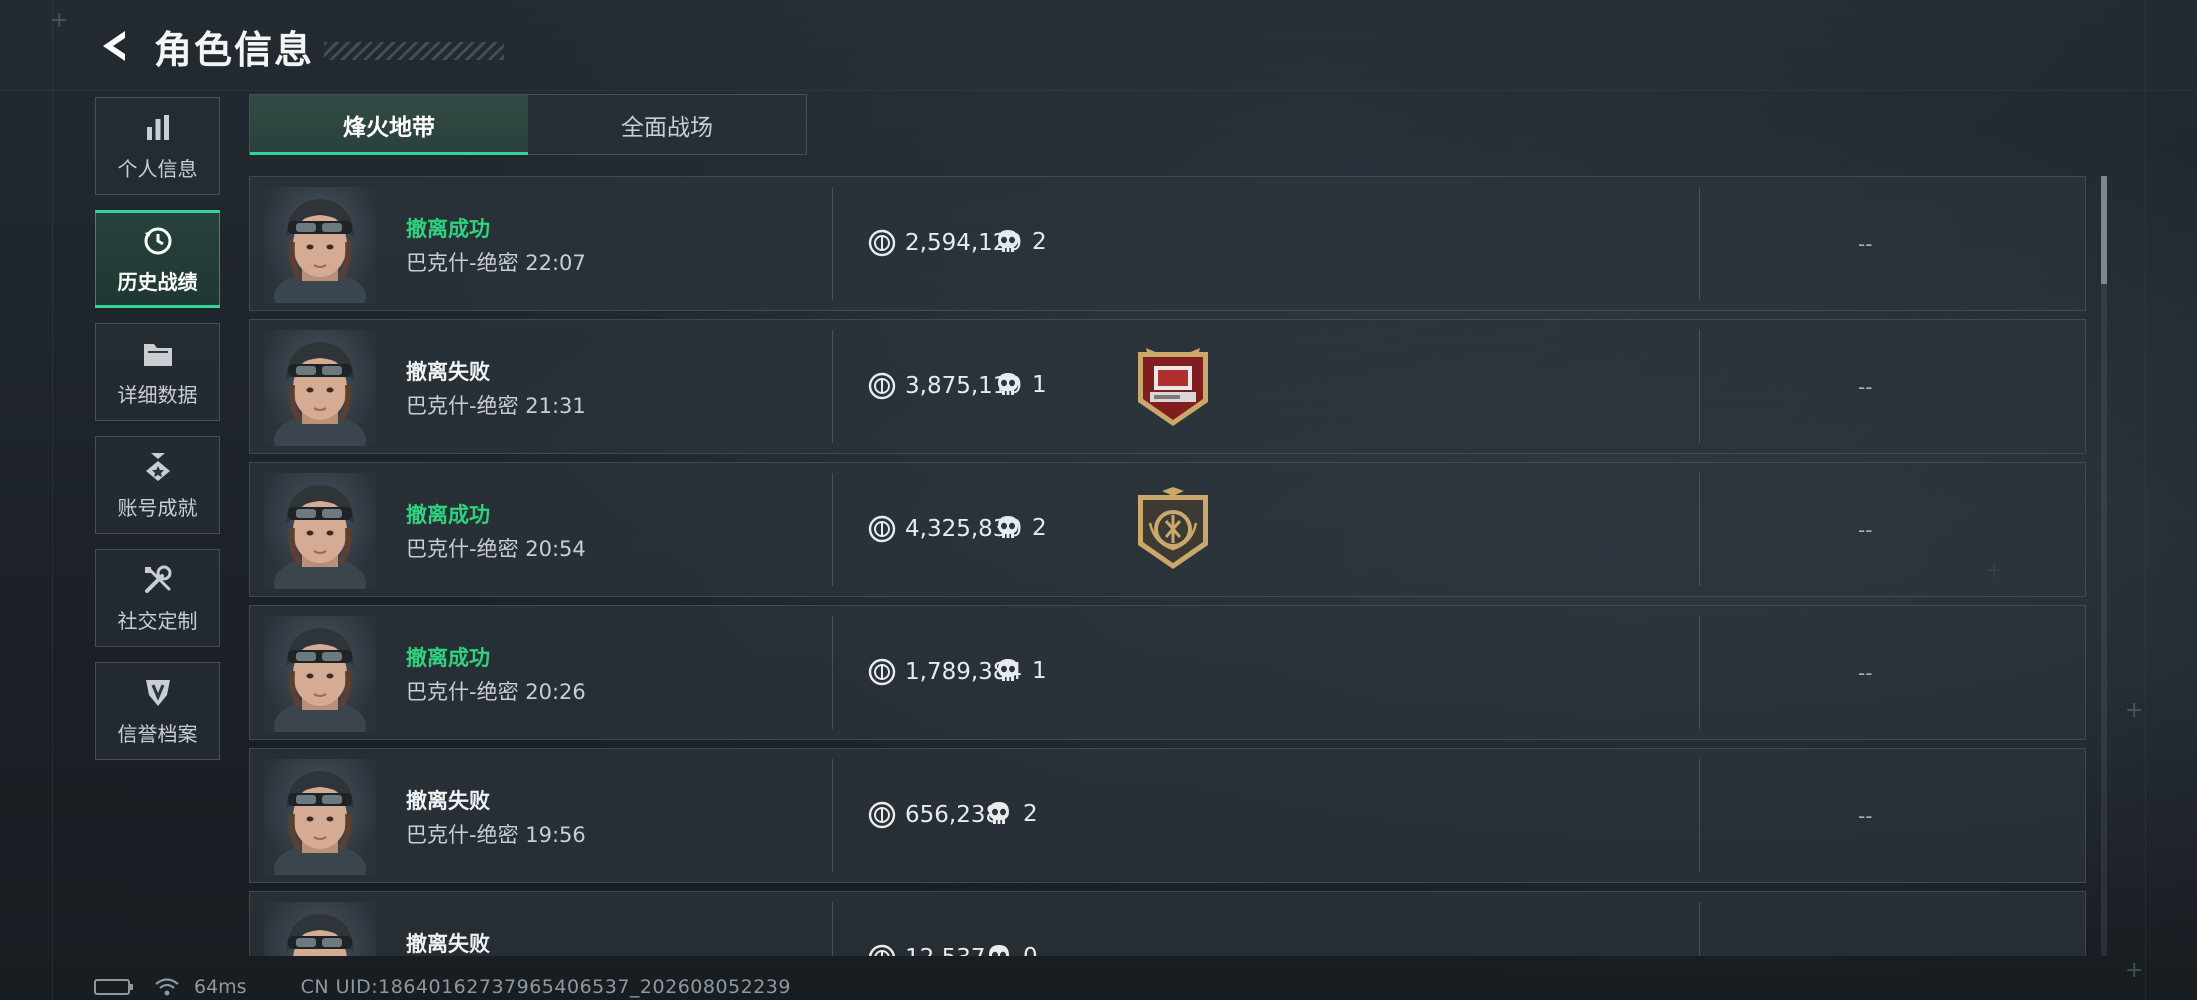 The width and height of the screenshot is (2197, 1000). What do you see at coordinates (158, 354) in the screenshot?
I see `folder-icon` at bounding box center [158, 354].